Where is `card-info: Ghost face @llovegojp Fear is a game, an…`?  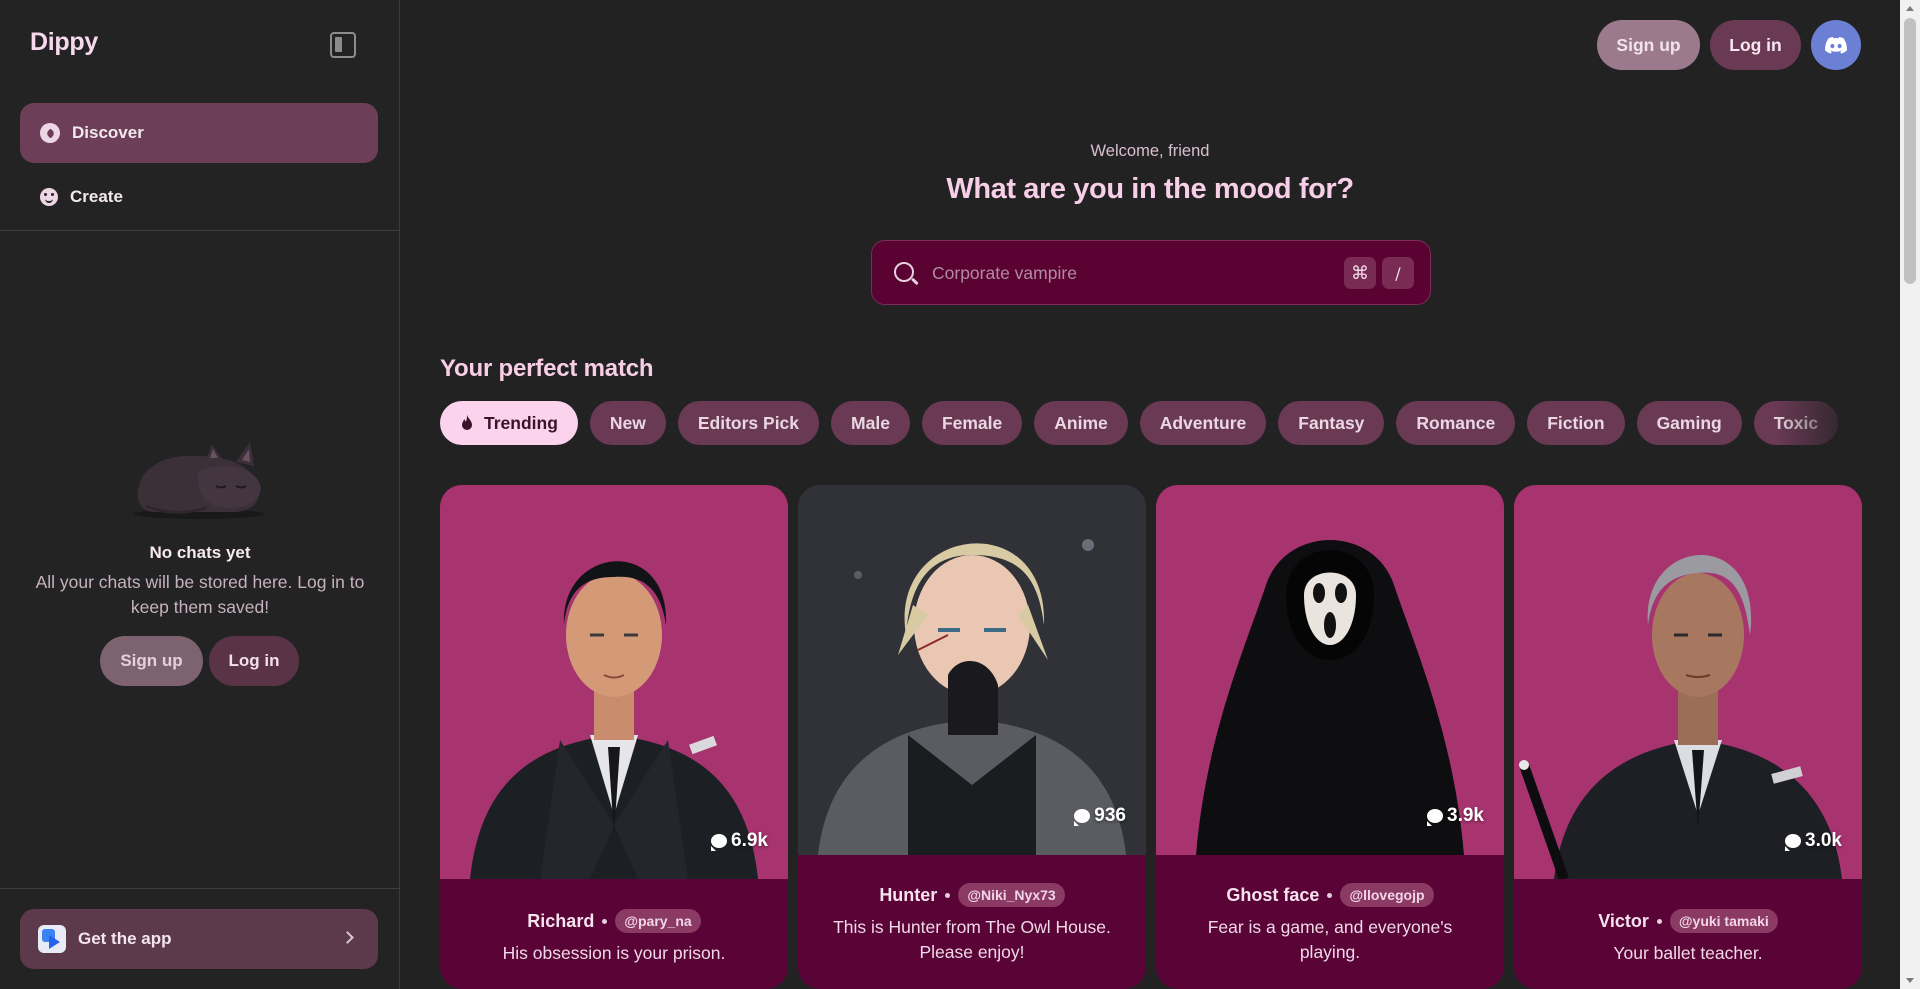
card-info: Ghost face @llovegojp Fear is a game, an… is located at coordinates (1330, 924).